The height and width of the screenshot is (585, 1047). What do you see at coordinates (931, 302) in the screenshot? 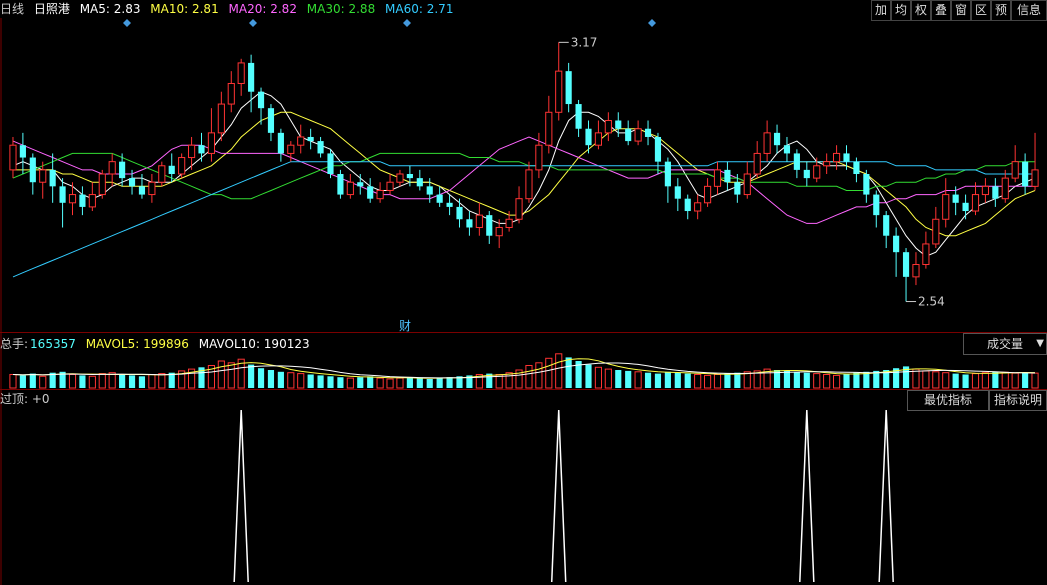
I see `low-price-label: 2.54` at bounding box center [931, 302].